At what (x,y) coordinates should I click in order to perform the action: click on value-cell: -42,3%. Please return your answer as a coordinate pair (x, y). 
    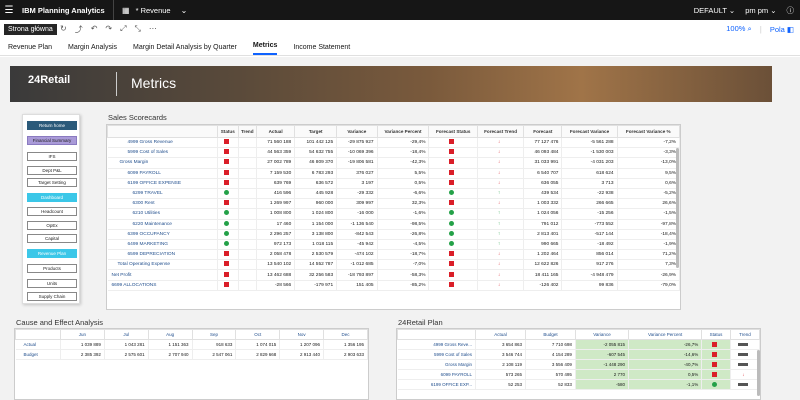
    Looking at the image, I should click on (403, 163).